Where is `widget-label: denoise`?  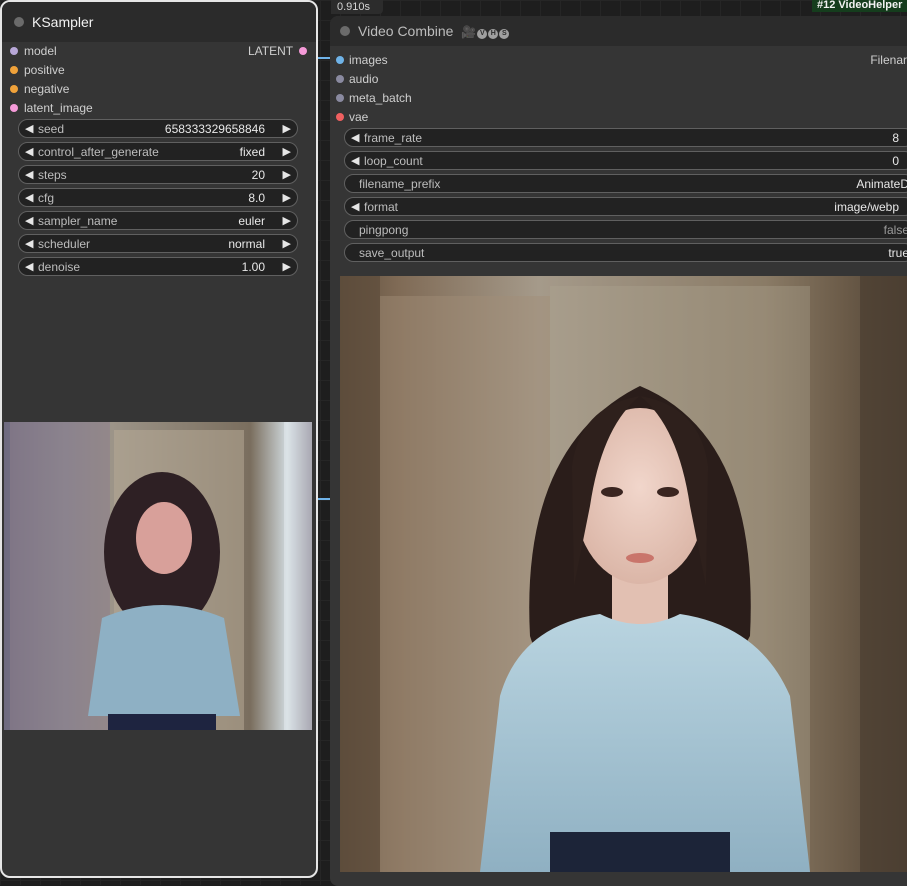
widget-label: denoise is located at coordinates (59, 267).